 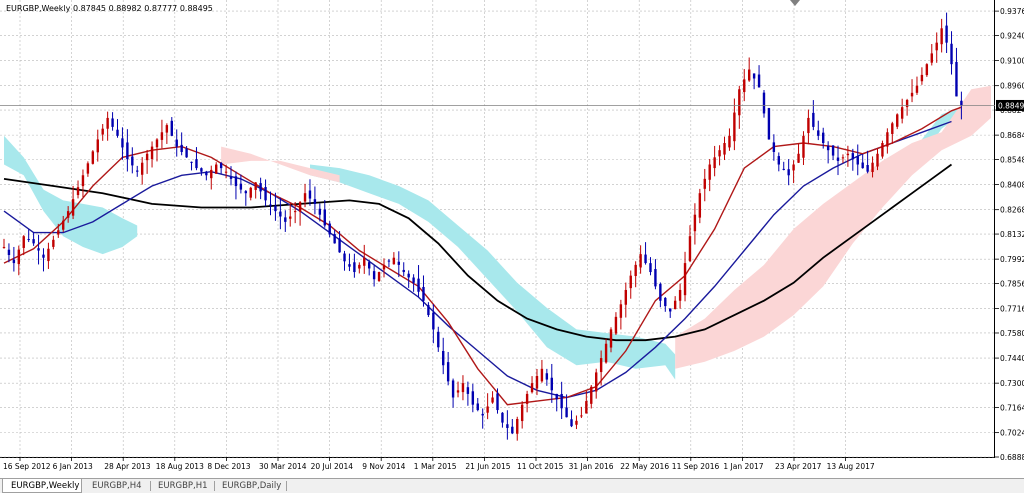 What do you see at coordinates (250, 486) in the screenshot?
I see `tab-eurgbp-daily: EURGBP,Daily` at bounding box center [250, 486].